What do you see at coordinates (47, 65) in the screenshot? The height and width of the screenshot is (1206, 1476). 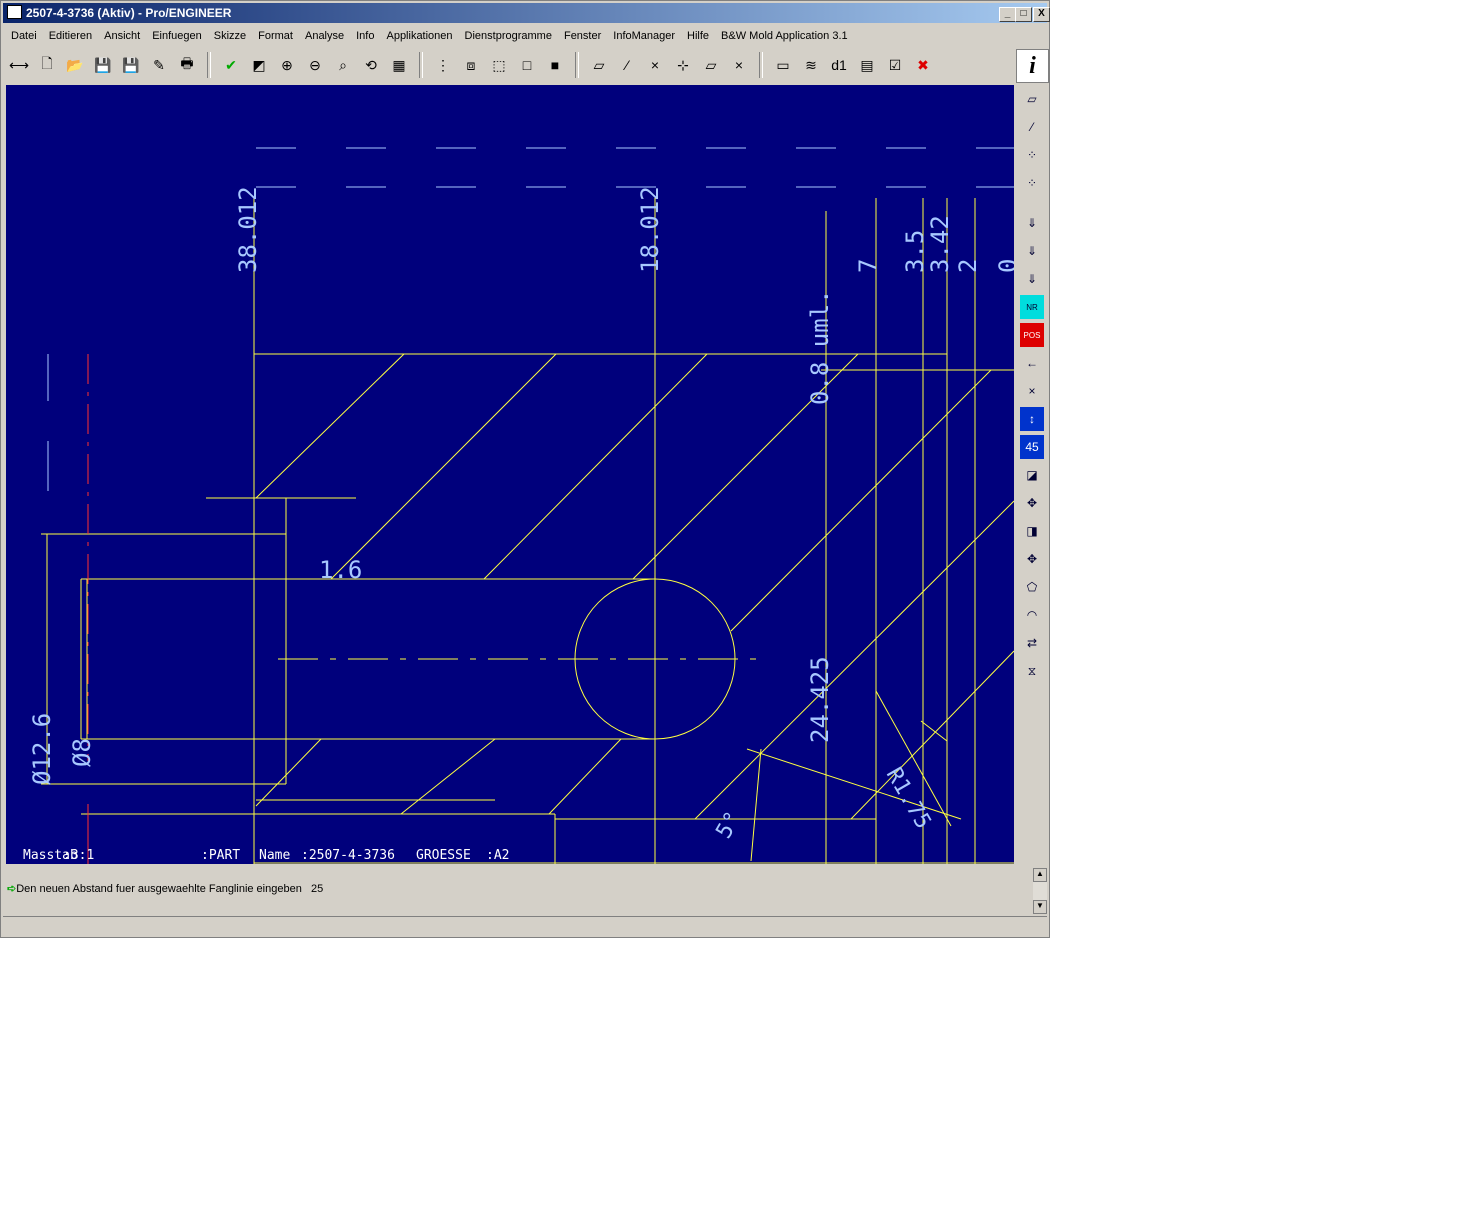 I see `new-icon: 🗋` at bounding box center [47, 65].